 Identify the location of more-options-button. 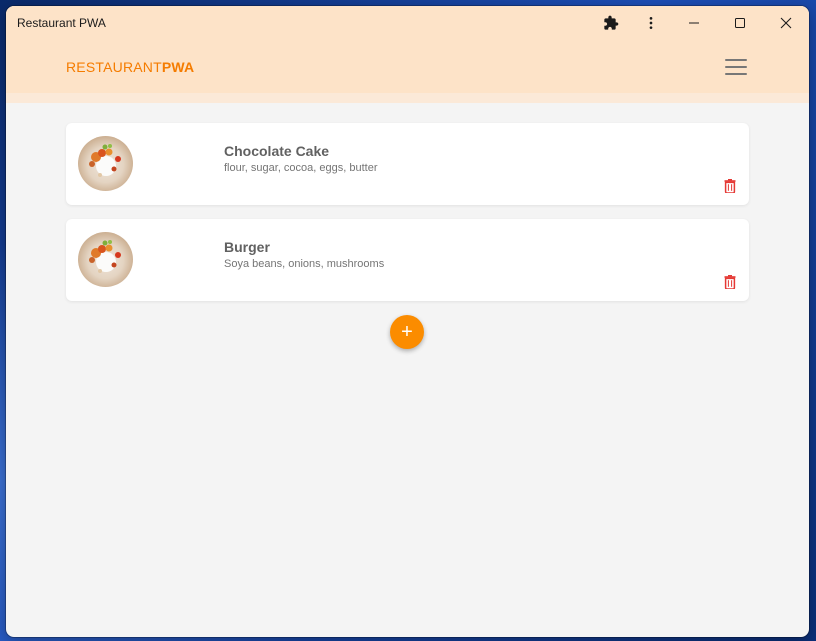
(651, 23).